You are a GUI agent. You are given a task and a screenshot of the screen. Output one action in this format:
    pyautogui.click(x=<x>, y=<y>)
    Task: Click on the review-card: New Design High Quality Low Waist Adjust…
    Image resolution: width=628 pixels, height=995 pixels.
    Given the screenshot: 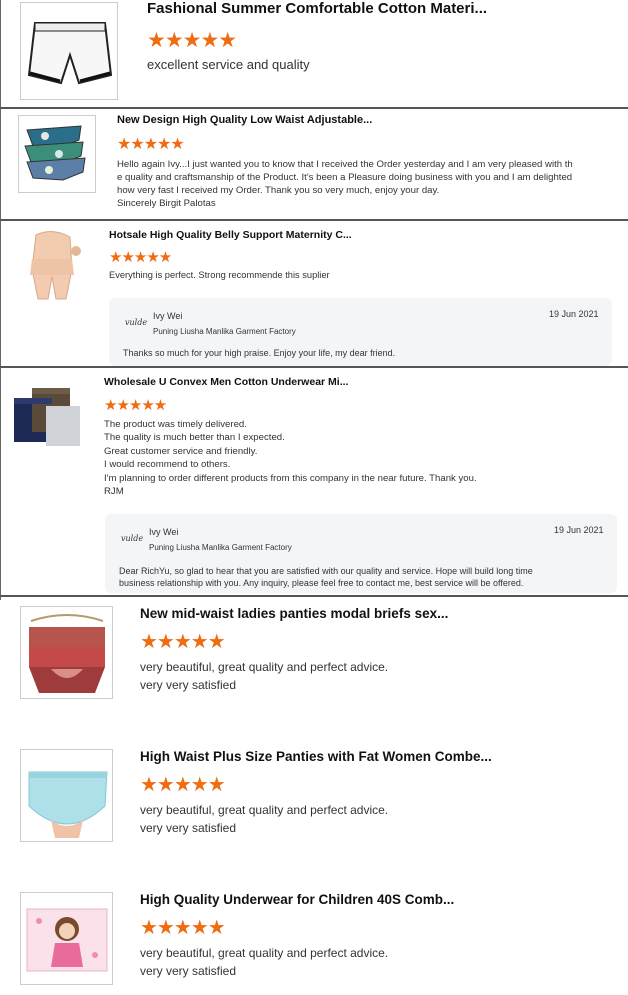 What is the action you would take?
    pyautogui.click(x=314, y=164)
    